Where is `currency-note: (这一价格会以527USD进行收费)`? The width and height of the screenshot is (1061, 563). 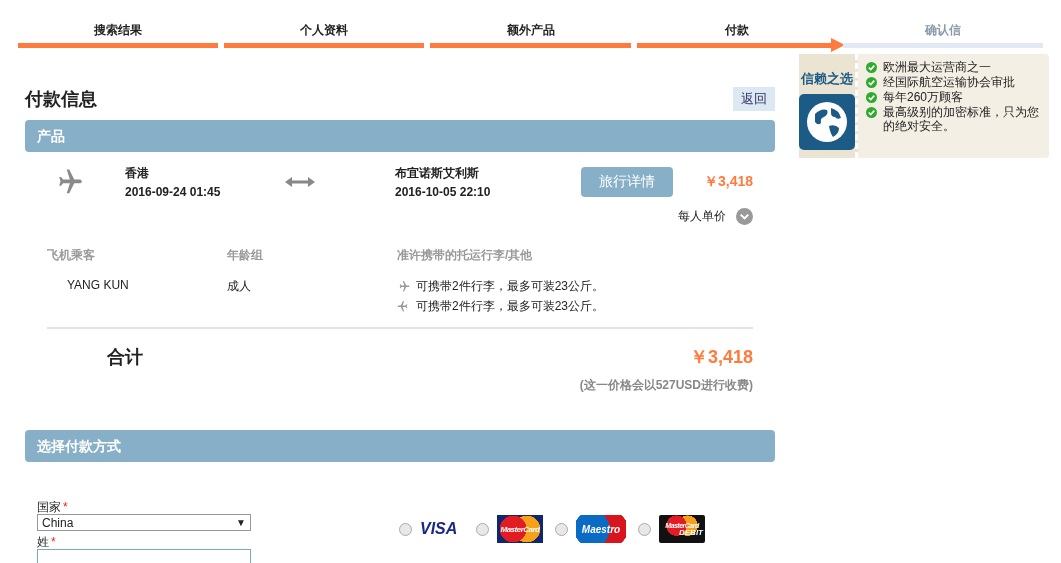
currency-note: (这一价格会以527USD进行收费) is located at coordinates (666, 385).